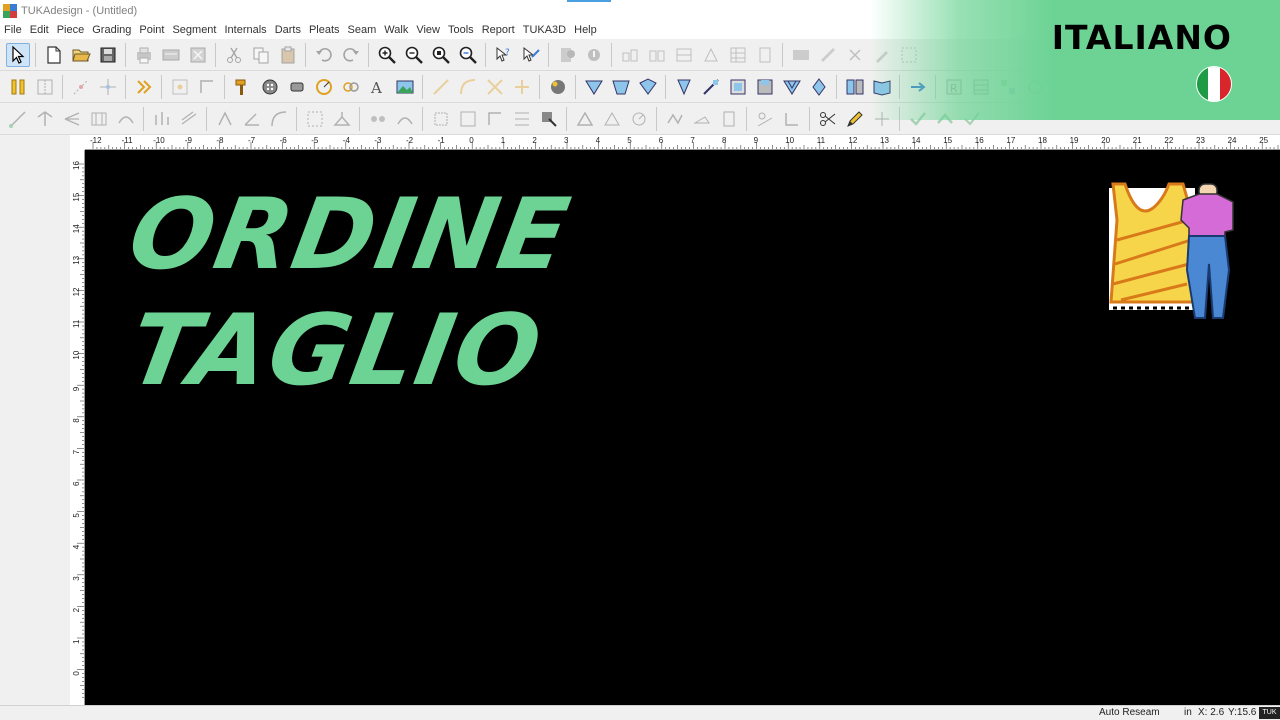  I want to click on grade-flip-icon, so click(711, 55).